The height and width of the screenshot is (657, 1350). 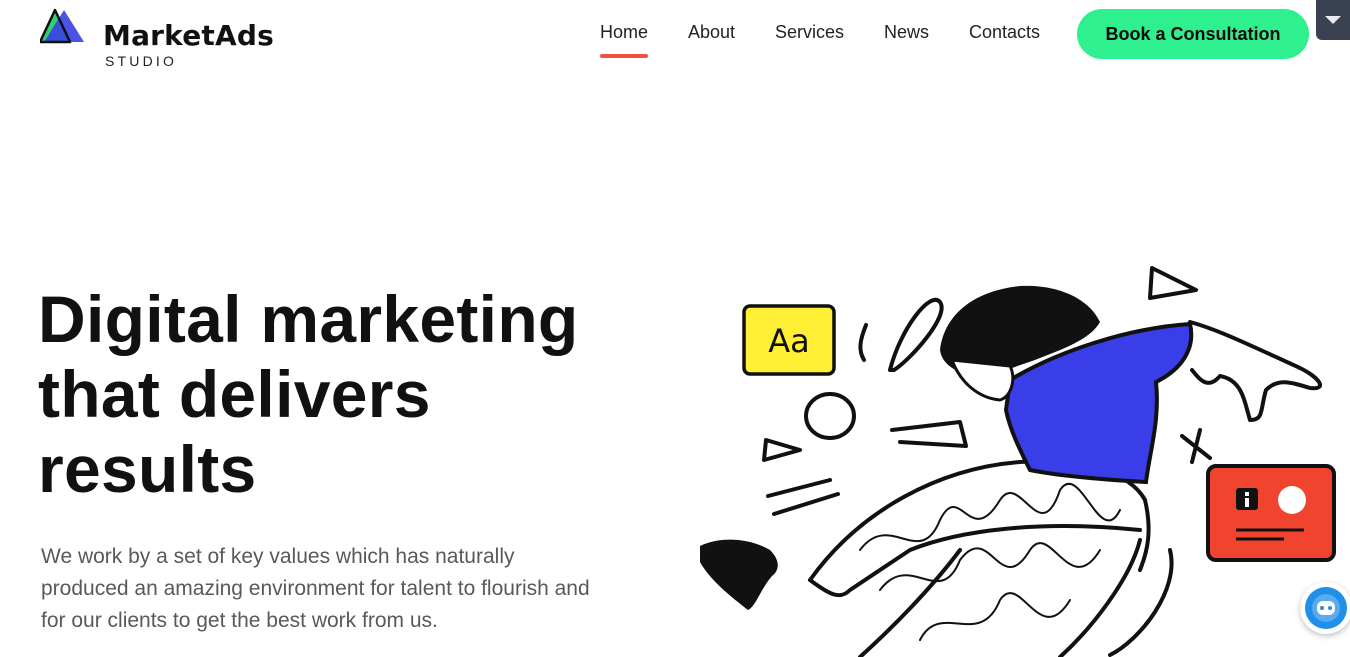 What do you see at coordinates (916, 334) in the screenshot?
I see `leaf-doodle` at bounding box center [916, 334].